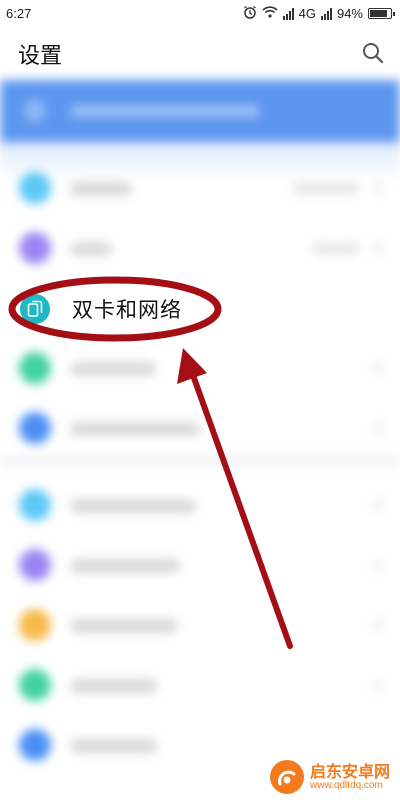 Image resolution: width=400 pixels, height=800 pixels. Describe the element at coordinates (35, 368) in the screenshot. I see `data-usage-item-icon` at that location.